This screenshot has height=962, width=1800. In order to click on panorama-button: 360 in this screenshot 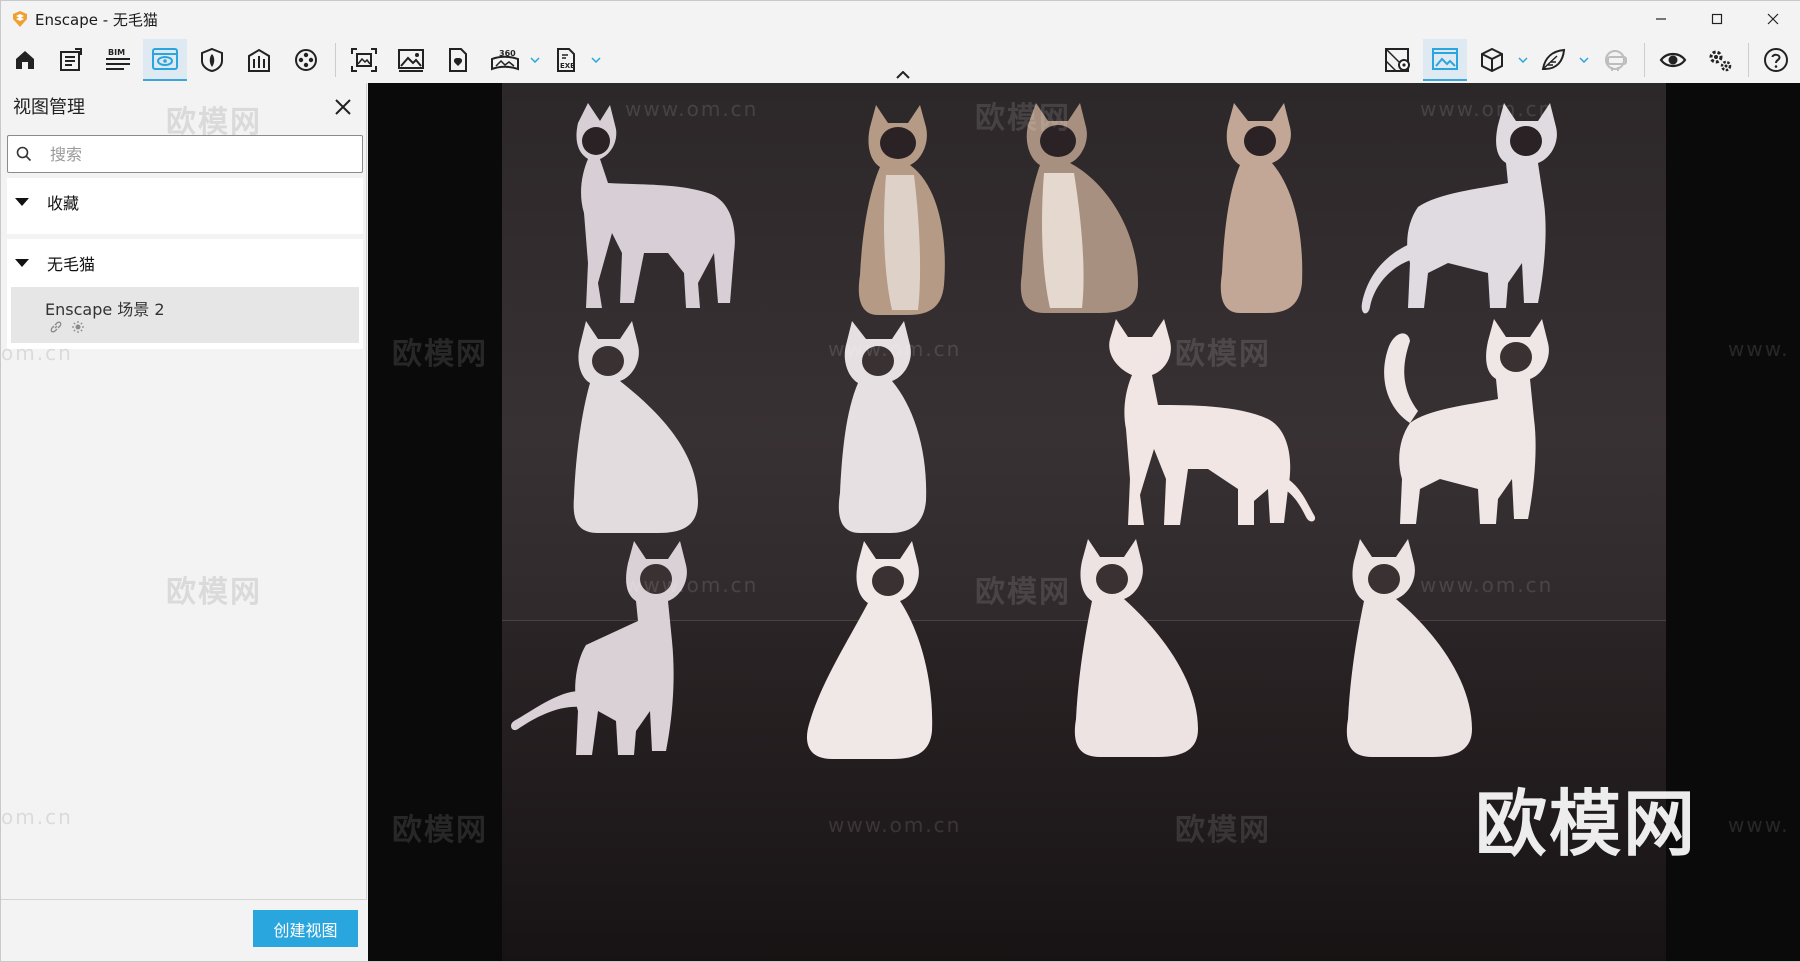, I will do `click(505, 60)`.